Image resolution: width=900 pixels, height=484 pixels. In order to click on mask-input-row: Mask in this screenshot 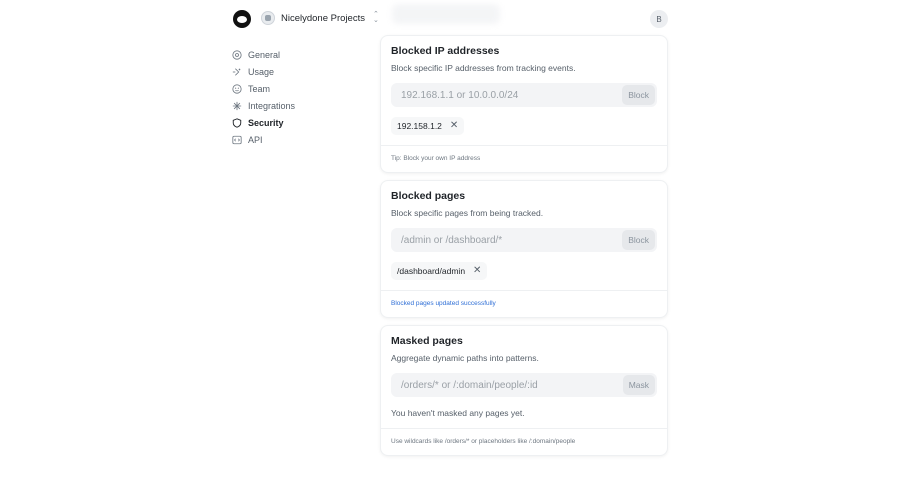, I will do `click(524, 385)`.